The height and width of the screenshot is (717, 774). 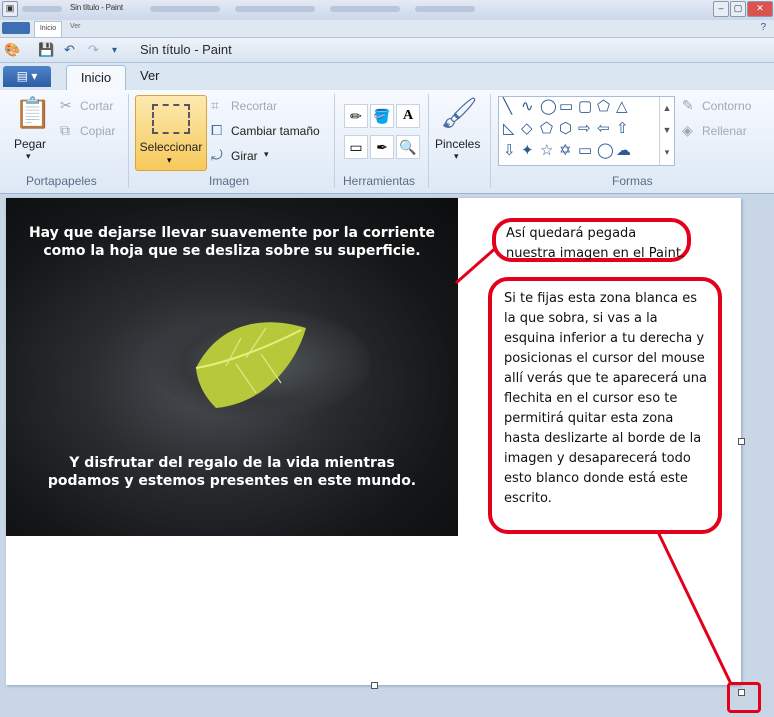 I want to click on paste-icon: 📋, so click(x=32, y=113).